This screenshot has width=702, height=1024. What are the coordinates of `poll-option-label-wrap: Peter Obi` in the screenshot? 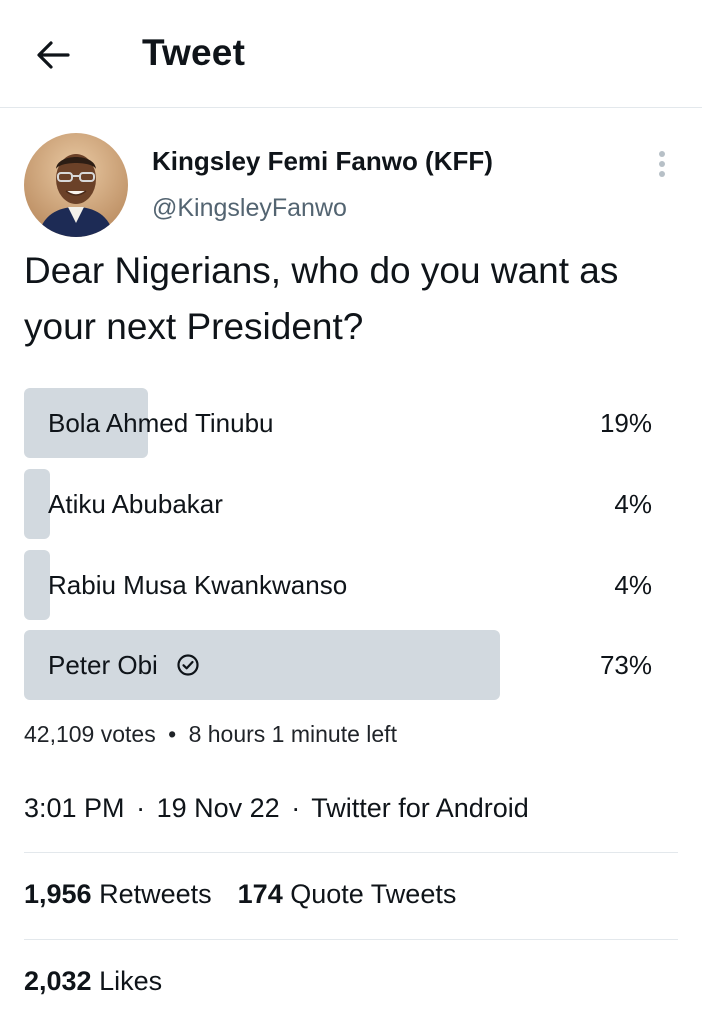 It's located at (124, 665).